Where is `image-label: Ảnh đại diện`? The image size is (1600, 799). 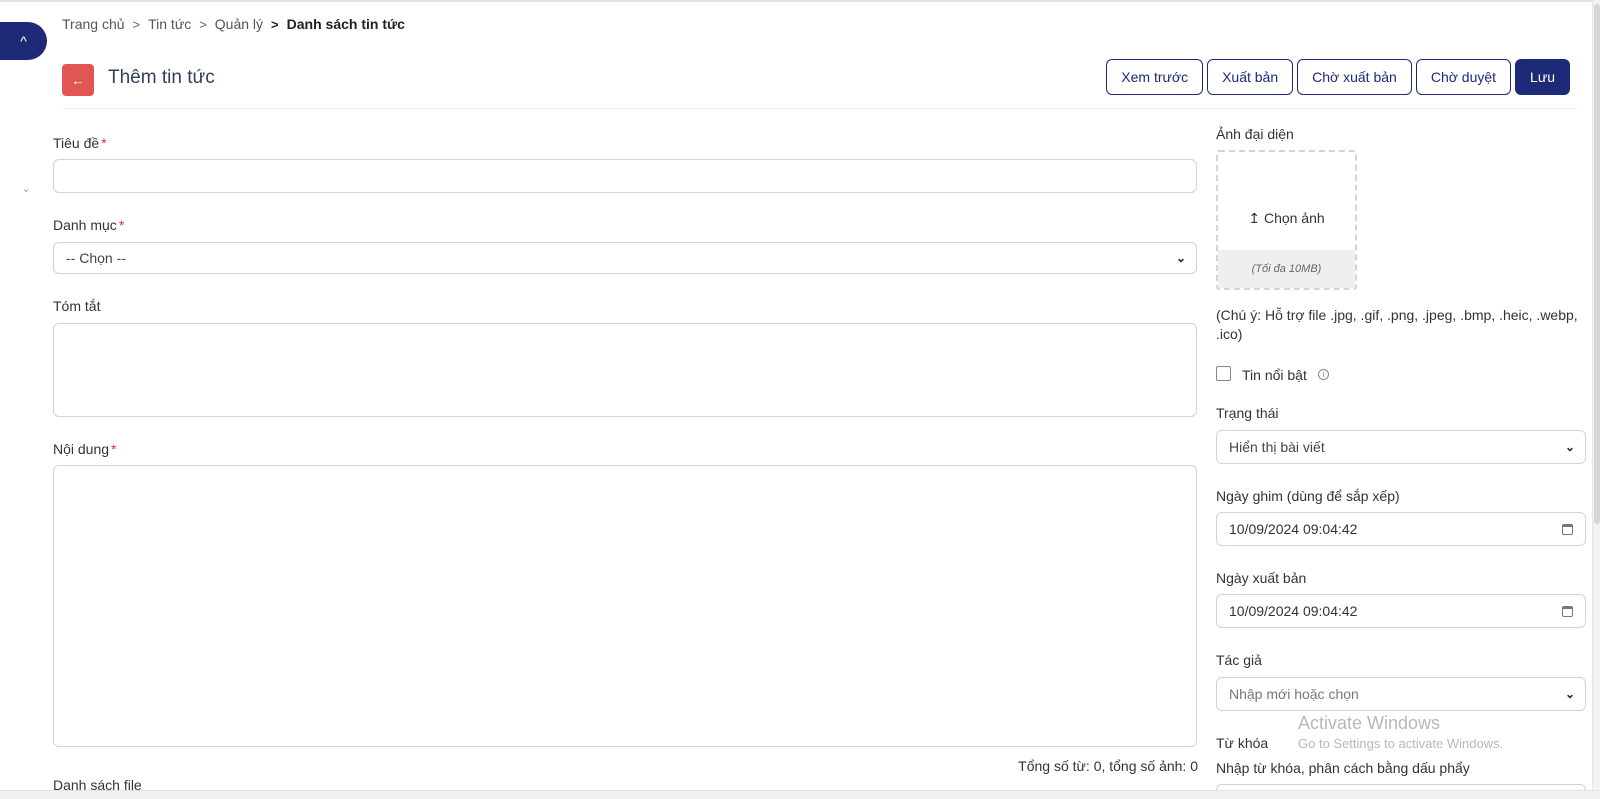 image-label: Ảnh đại diện is located at coordinates (1255, 134).